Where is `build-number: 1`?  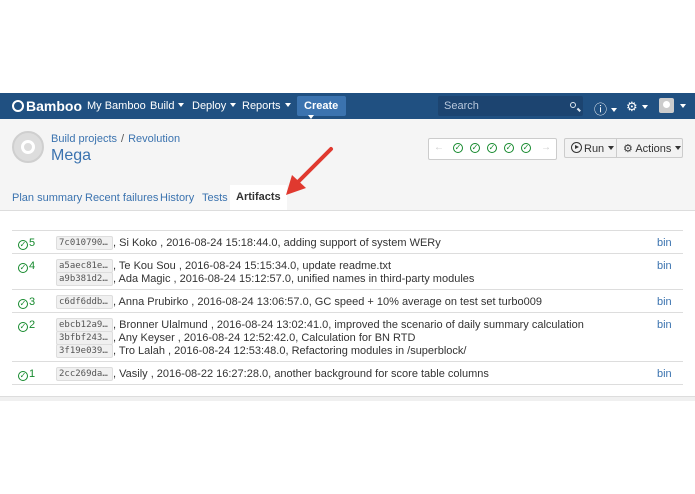
build-number: 1 is located at coordinates (32, 374).